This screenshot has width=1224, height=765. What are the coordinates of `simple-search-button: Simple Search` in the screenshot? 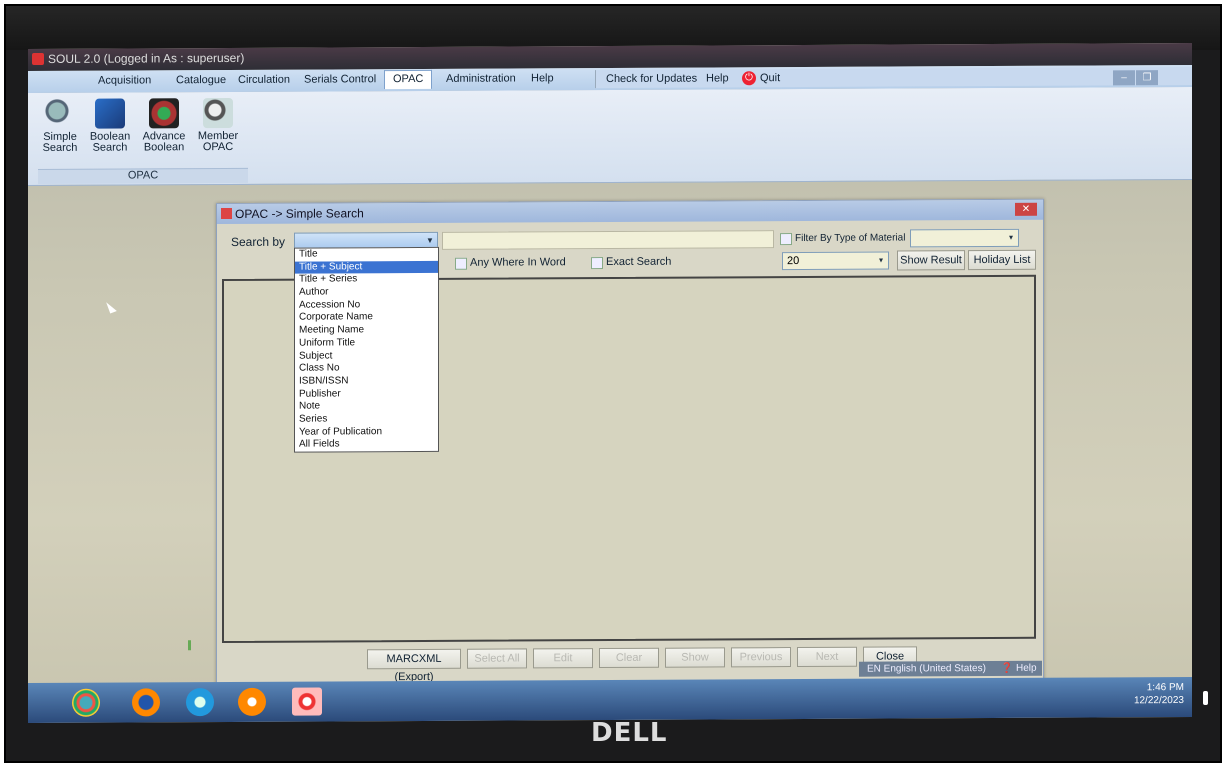 It's located at (60, 126).